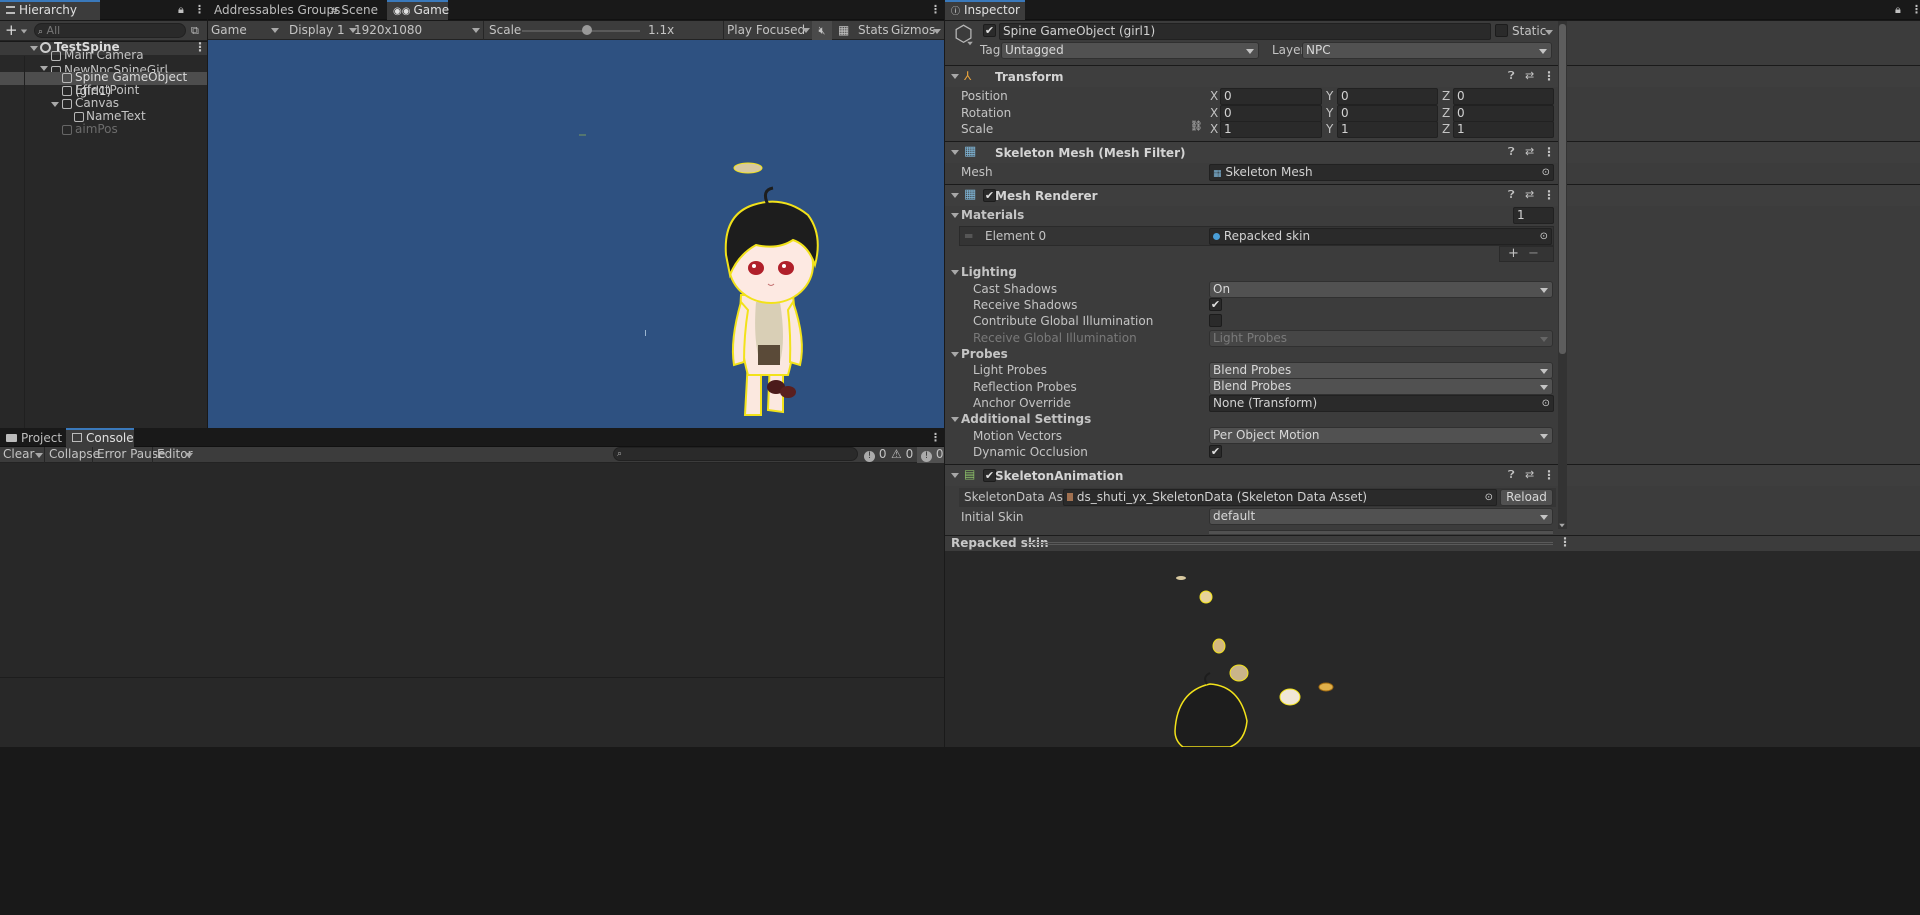  I want to click on dynamic-occlusion-checkbox: ✔, so click(1215, 451).